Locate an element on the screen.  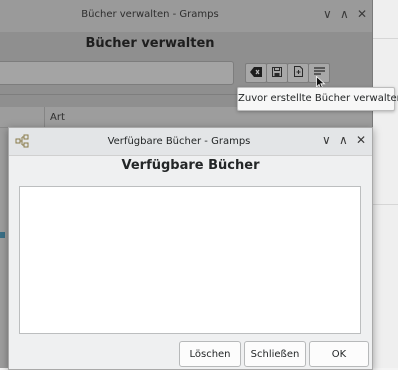
delete-button: Löschen is located at coordinates (210, 354).